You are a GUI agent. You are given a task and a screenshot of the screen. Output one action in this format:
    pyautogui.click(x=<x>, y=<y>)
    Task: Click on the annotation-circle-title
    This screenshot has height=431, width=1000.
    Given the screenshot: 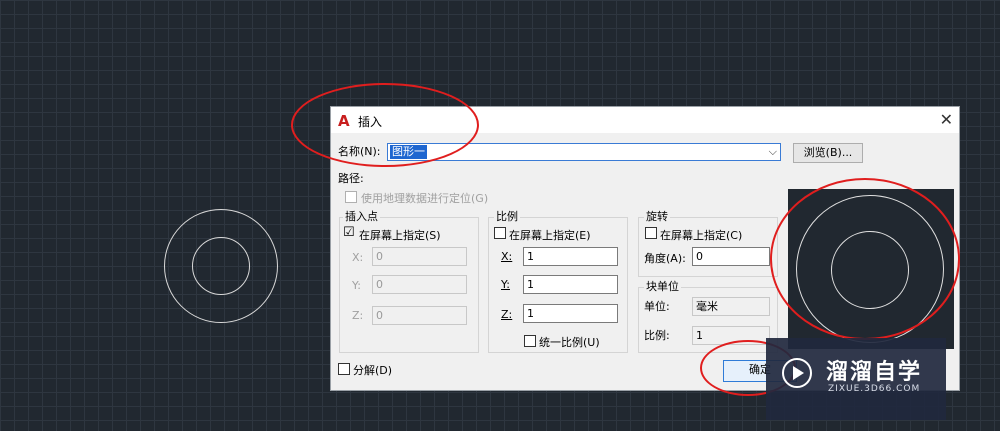 What is the action you would take?
    pyautogui.click(x=385, y=125)
    